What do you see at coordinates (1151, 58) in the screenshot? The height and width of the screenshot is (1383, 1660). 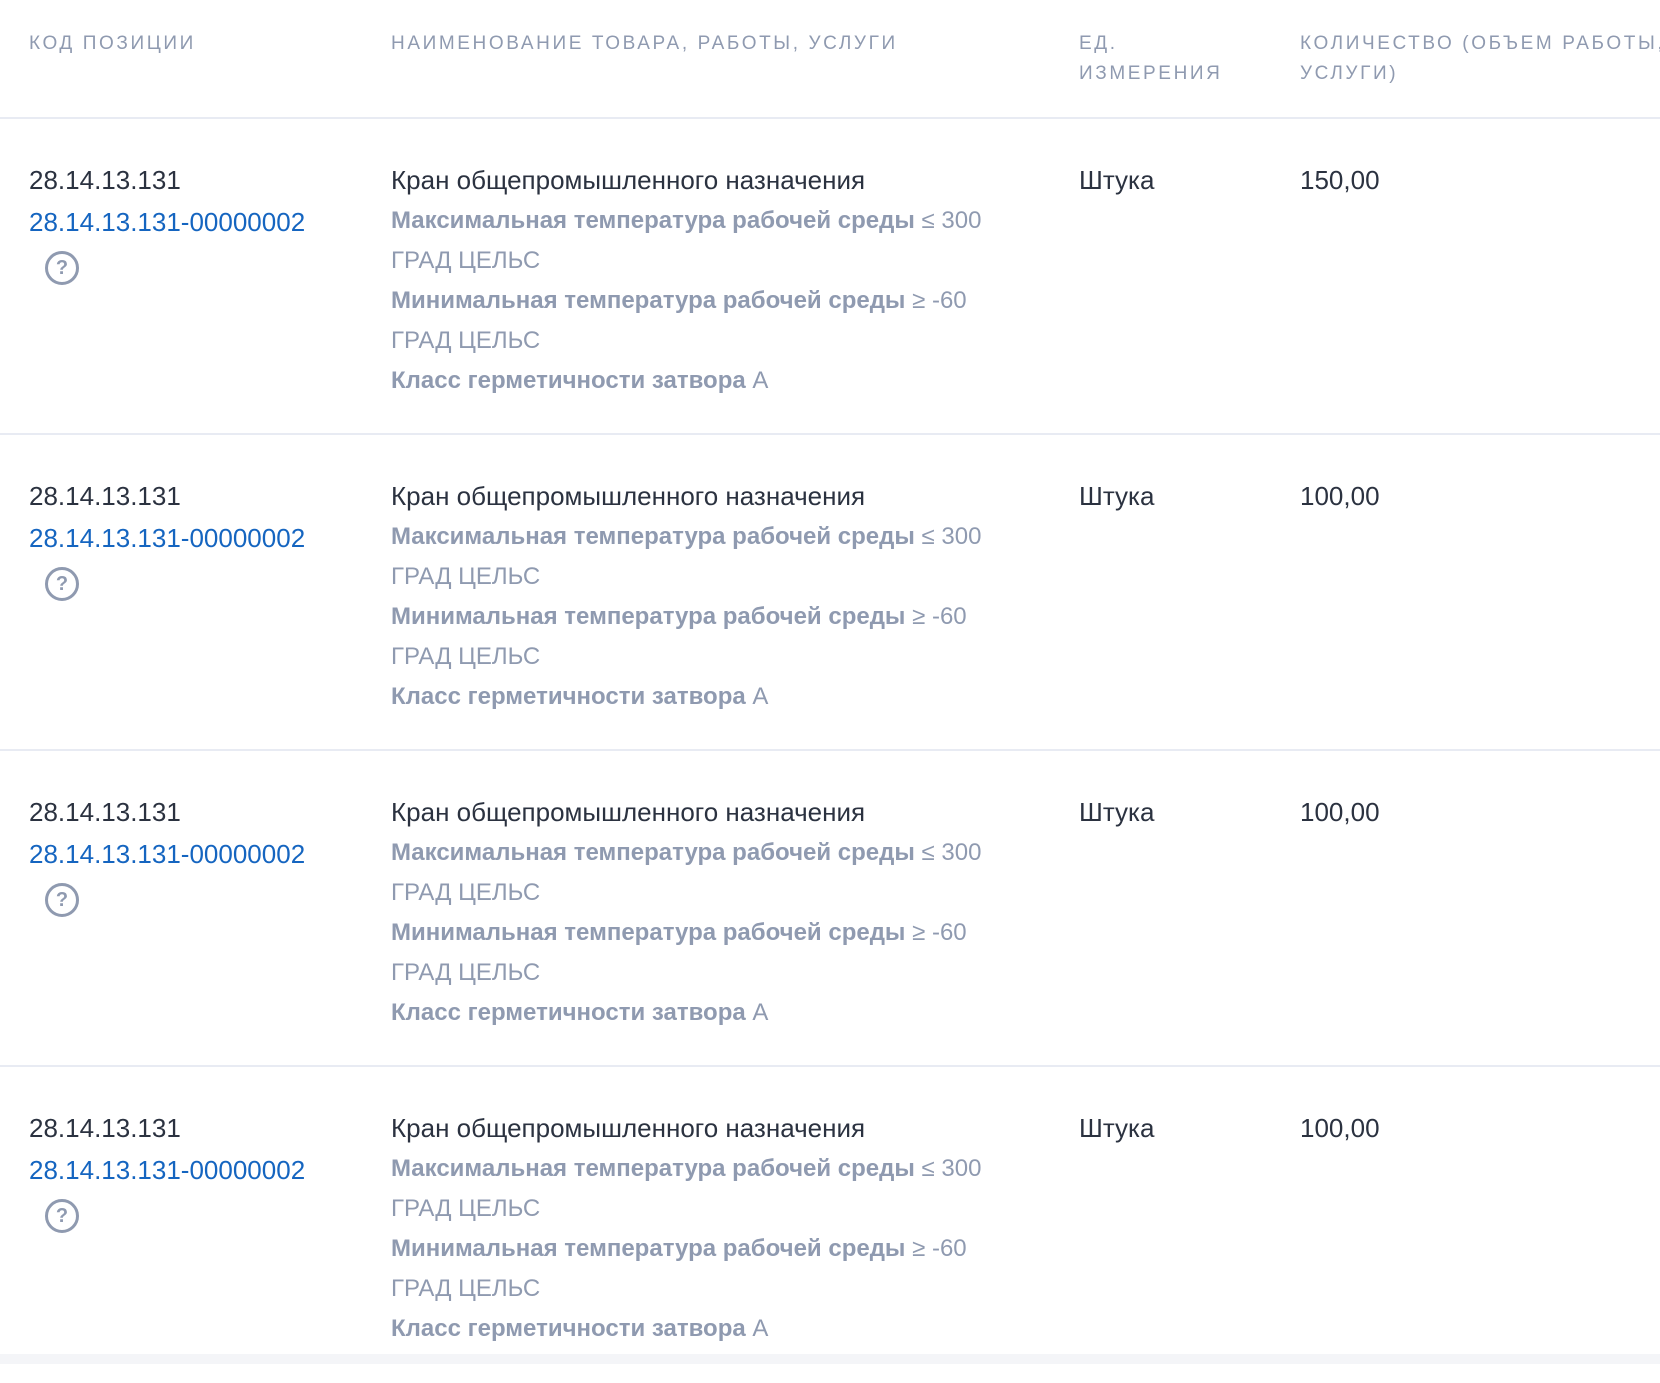 I see `header-unit: ЕД. ИЗМЕРЕНИЯ` at bounding box center [1151, 58].